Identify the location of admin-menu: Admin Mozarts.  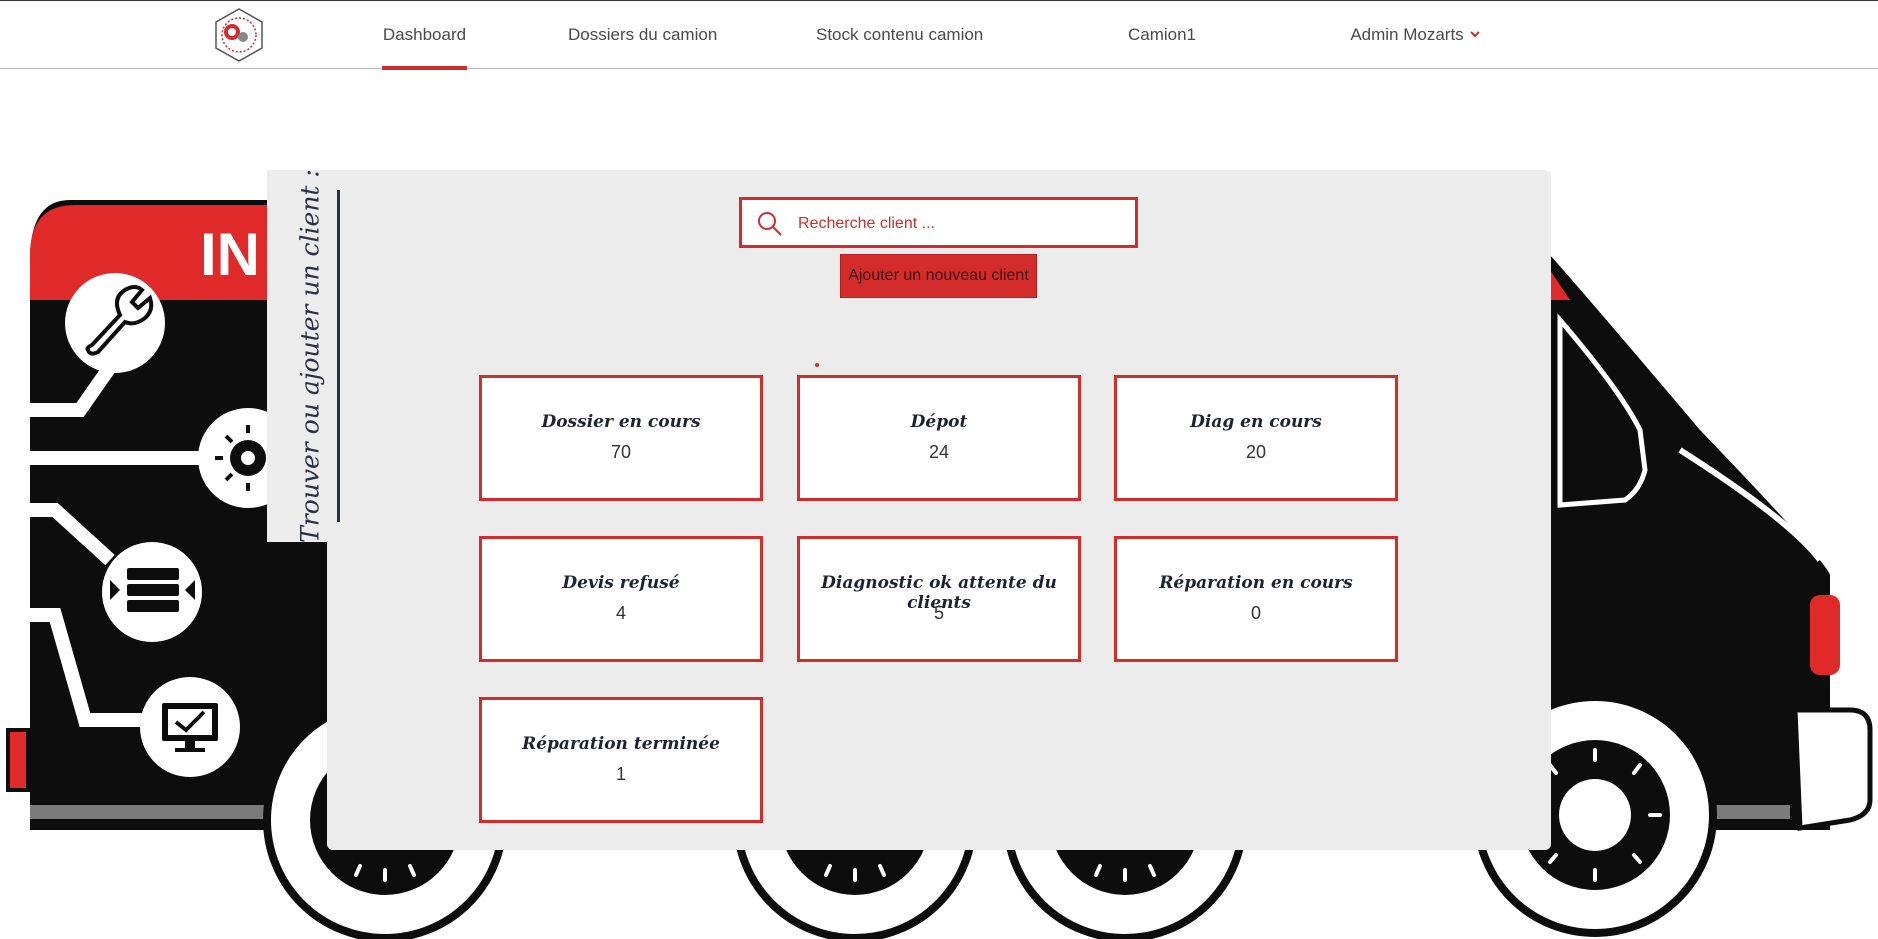
(1415, 35).